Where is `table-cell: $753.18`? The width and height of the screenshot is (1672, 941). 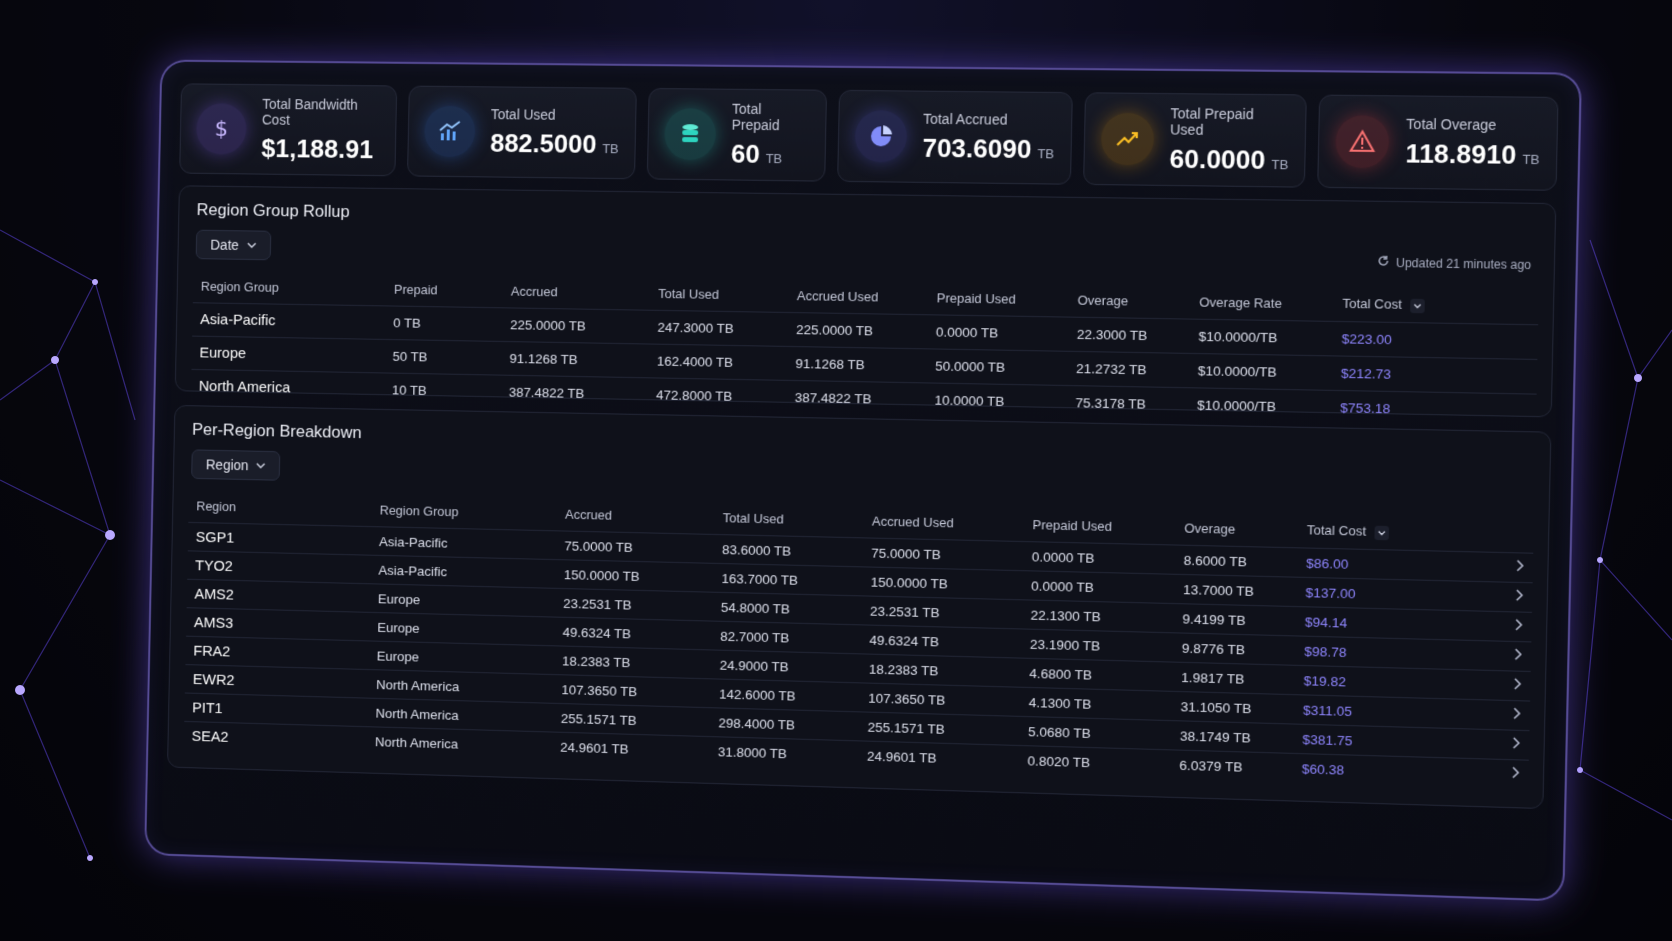
table-cell: $753.18 is located at coordinates (1434, 409).